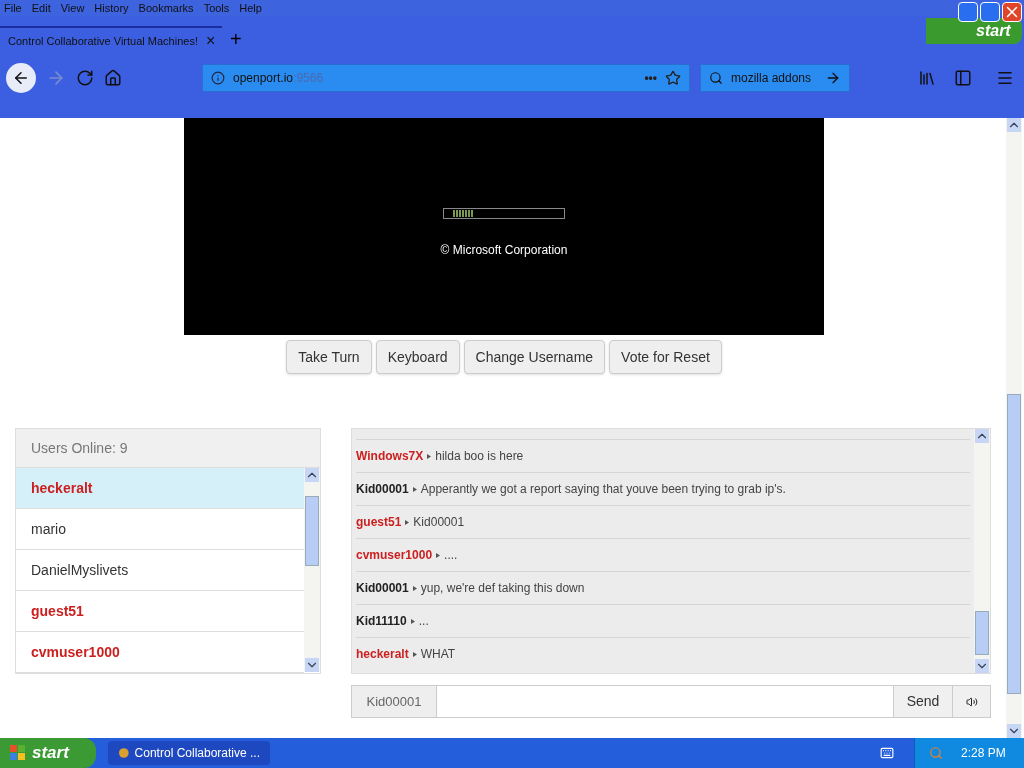 This screenshot has height=768, width=1024. I want to click on menu-item: View, so click(72, 8).